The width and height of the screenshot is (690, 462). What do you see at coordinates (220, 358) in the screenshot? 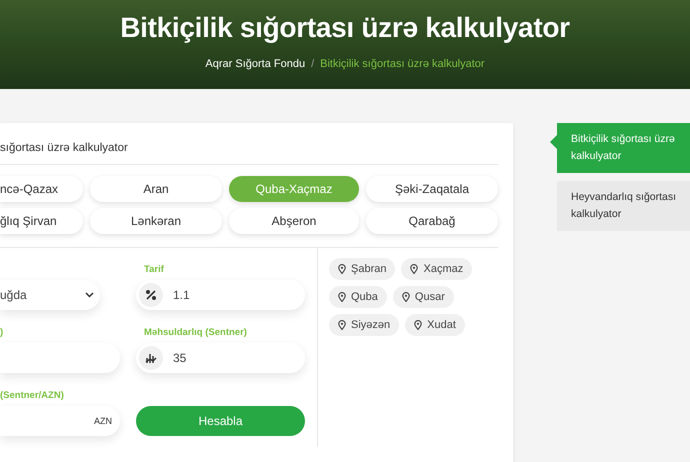
I see `input-field: 35` at bounding box center [220, 358].